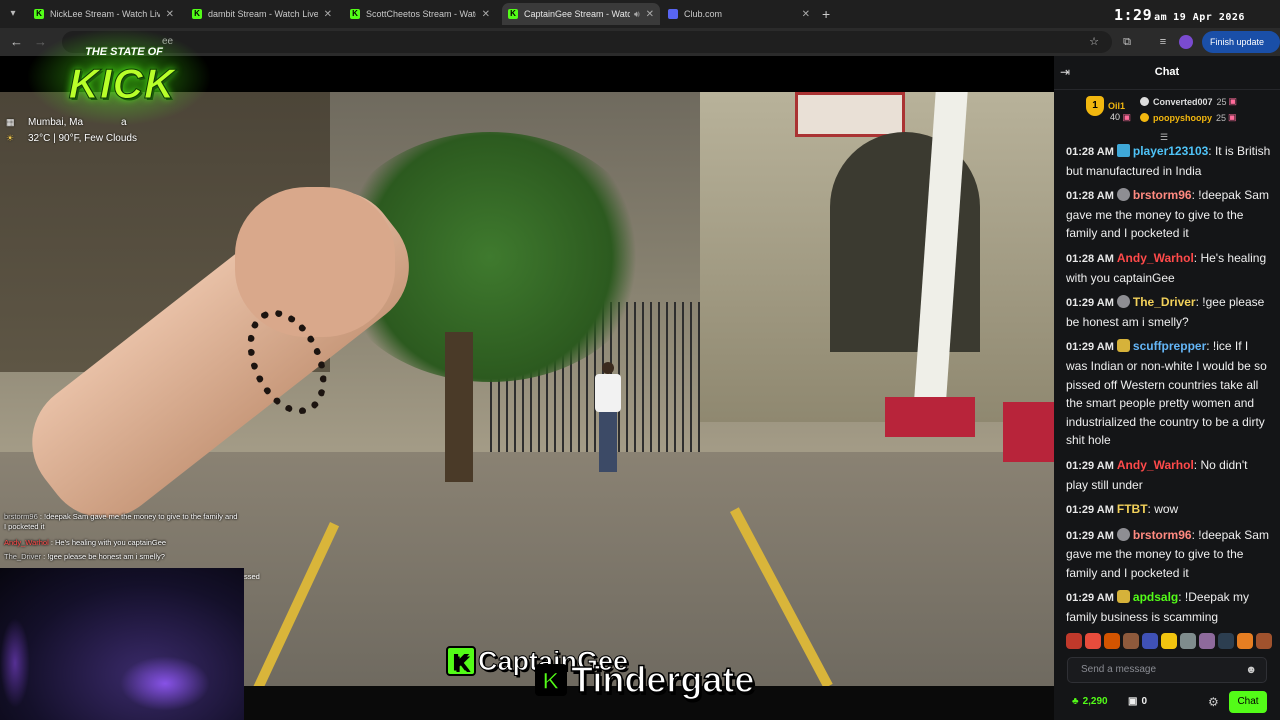 Image resolution: width=1280 pixels, height=720 pixels. What do you see at coordinates (124, 122) in the screenshot?
I see `location-suffix: a` at bounding box center [124, 122].